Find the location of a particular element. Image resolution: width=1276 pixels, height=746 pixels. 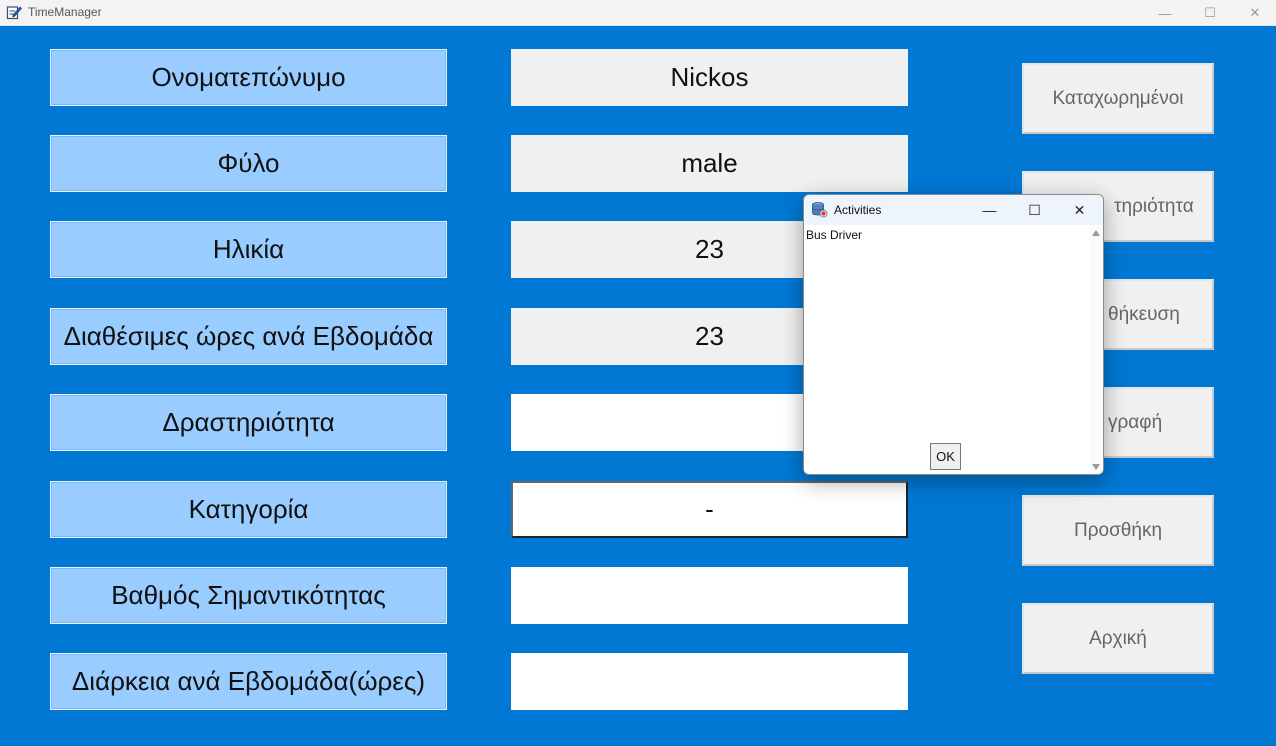

scroll-down-icon is located at coordinates (1096, 467).